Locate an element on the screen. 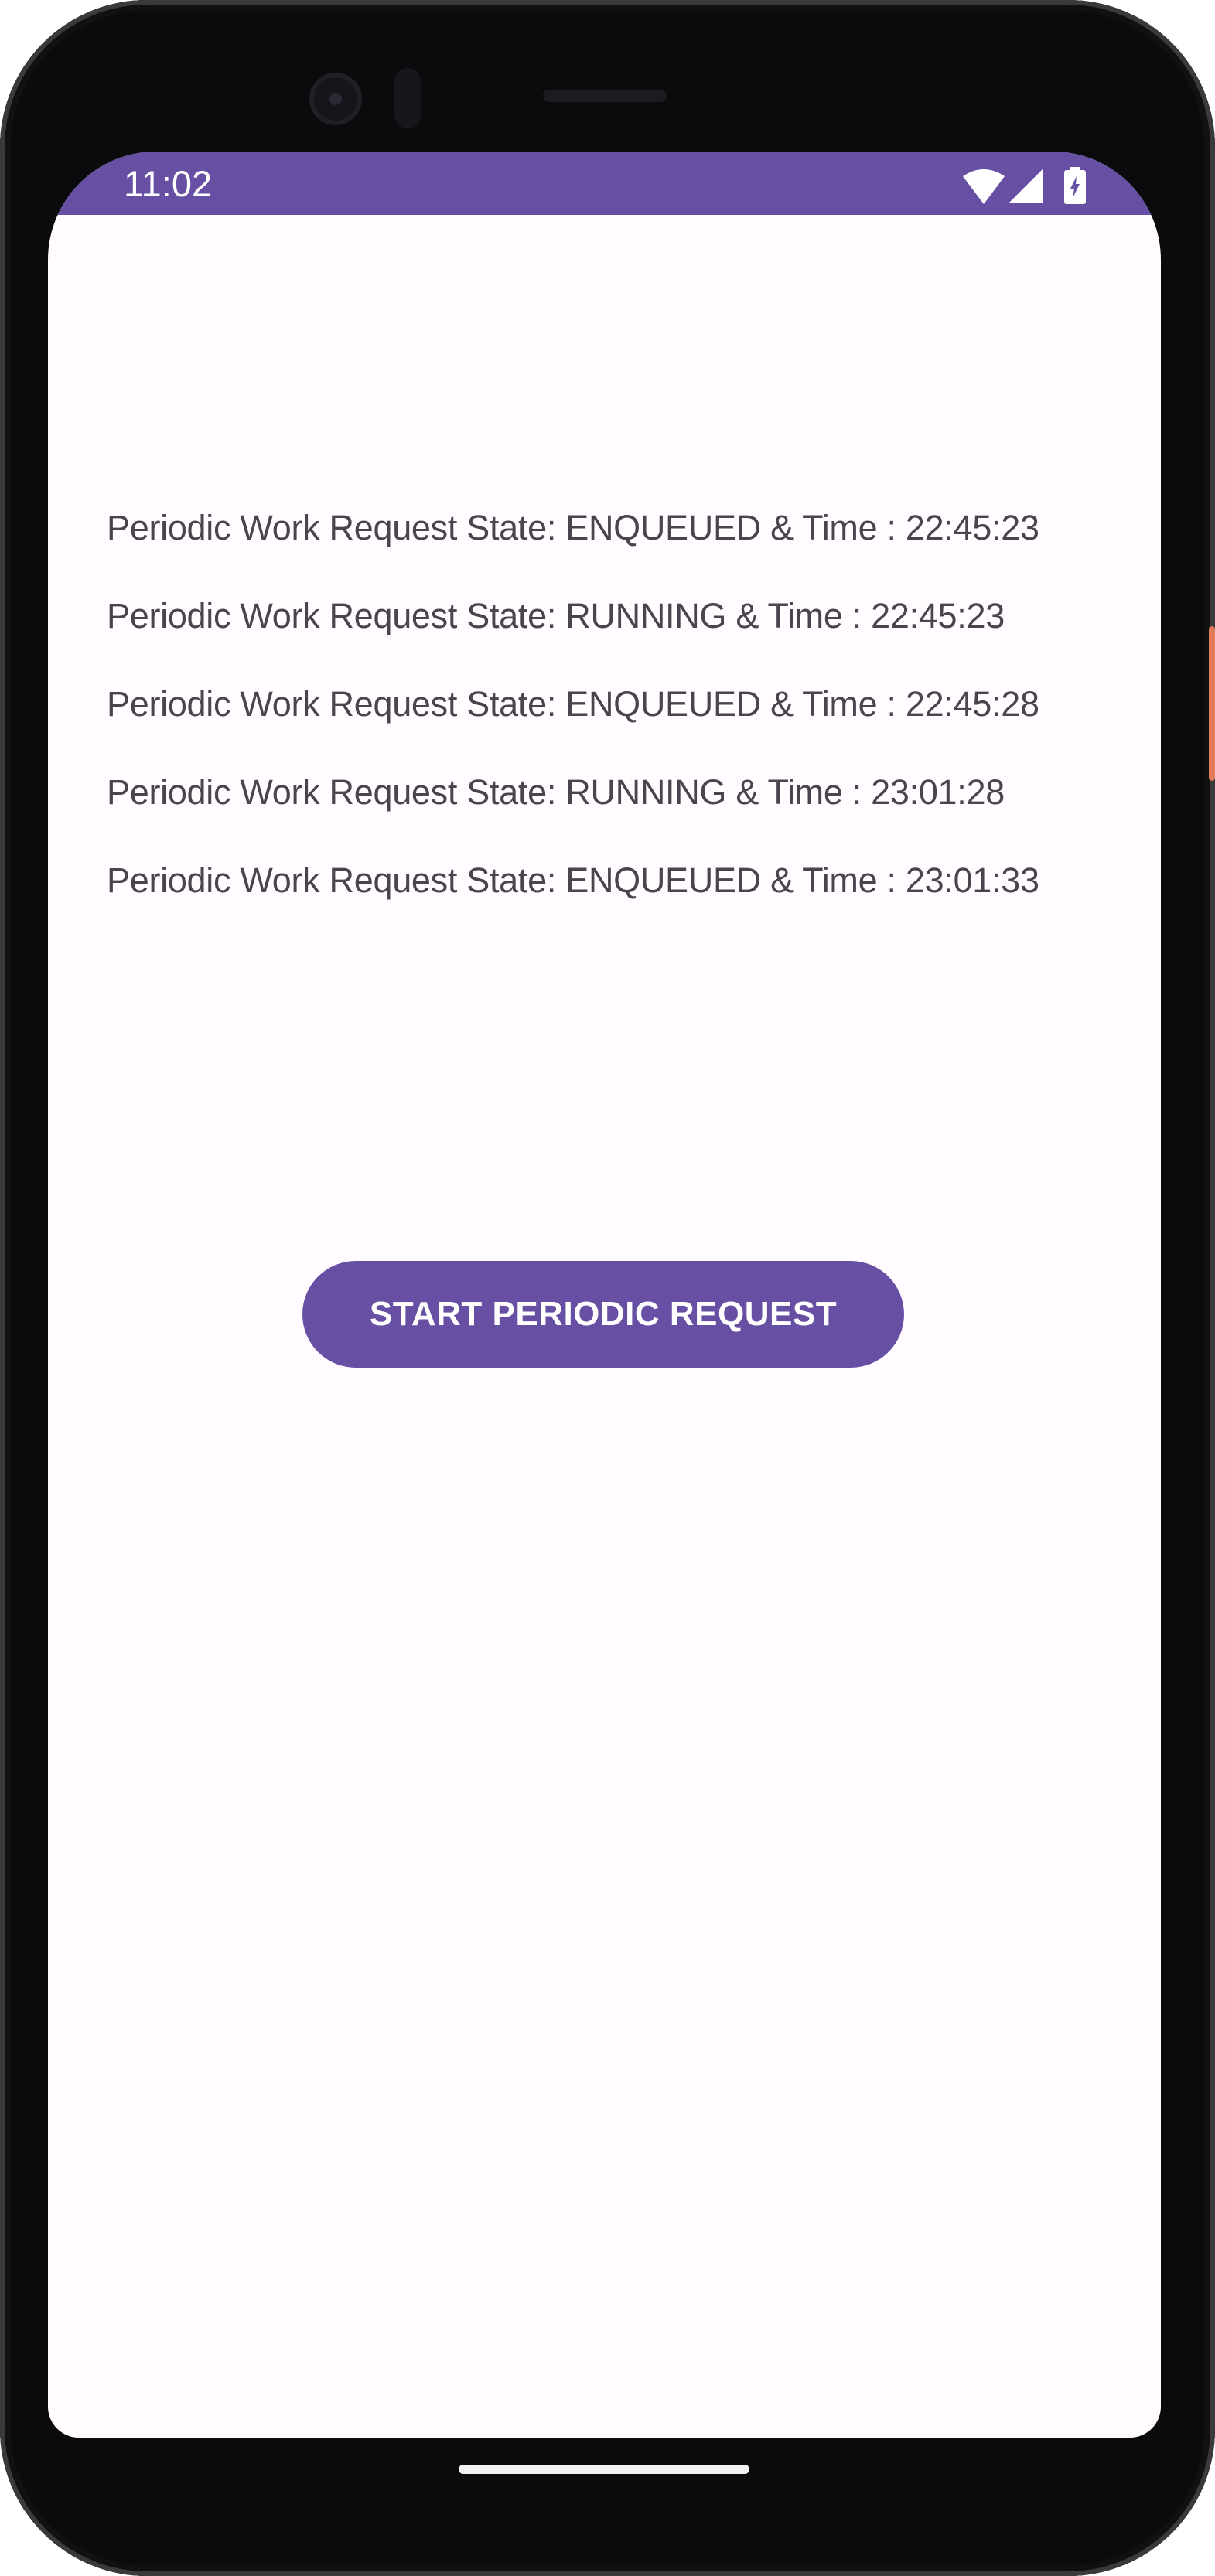  start-periodic-request-button: START PERIODIC REQUEST is located at coordinates (603, 1314).